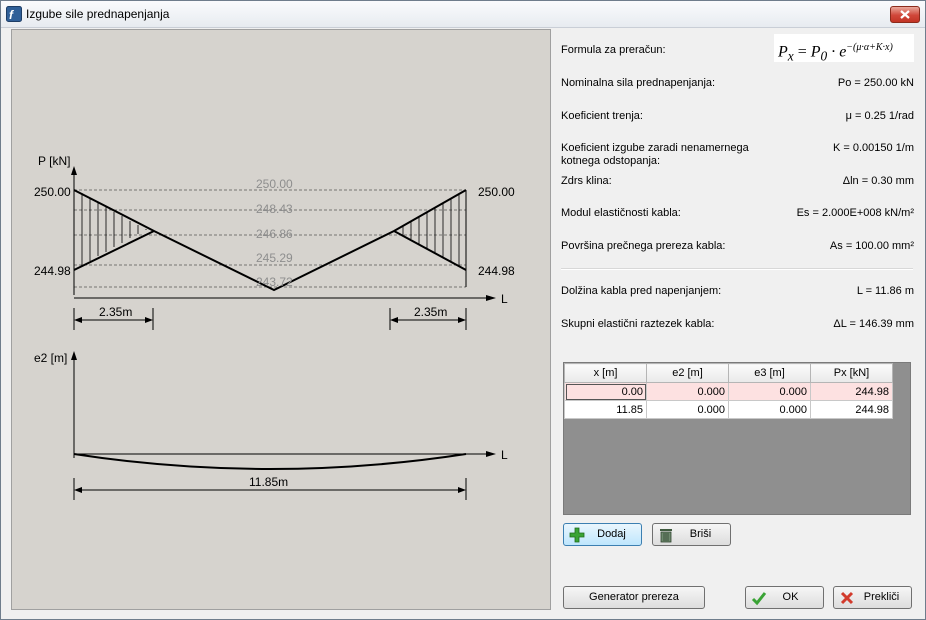  What do you see at coordinates (885, 291) in the screenshot?
I see `cable-length-value: L = 11.86 m` at bounding box center [885, 291].